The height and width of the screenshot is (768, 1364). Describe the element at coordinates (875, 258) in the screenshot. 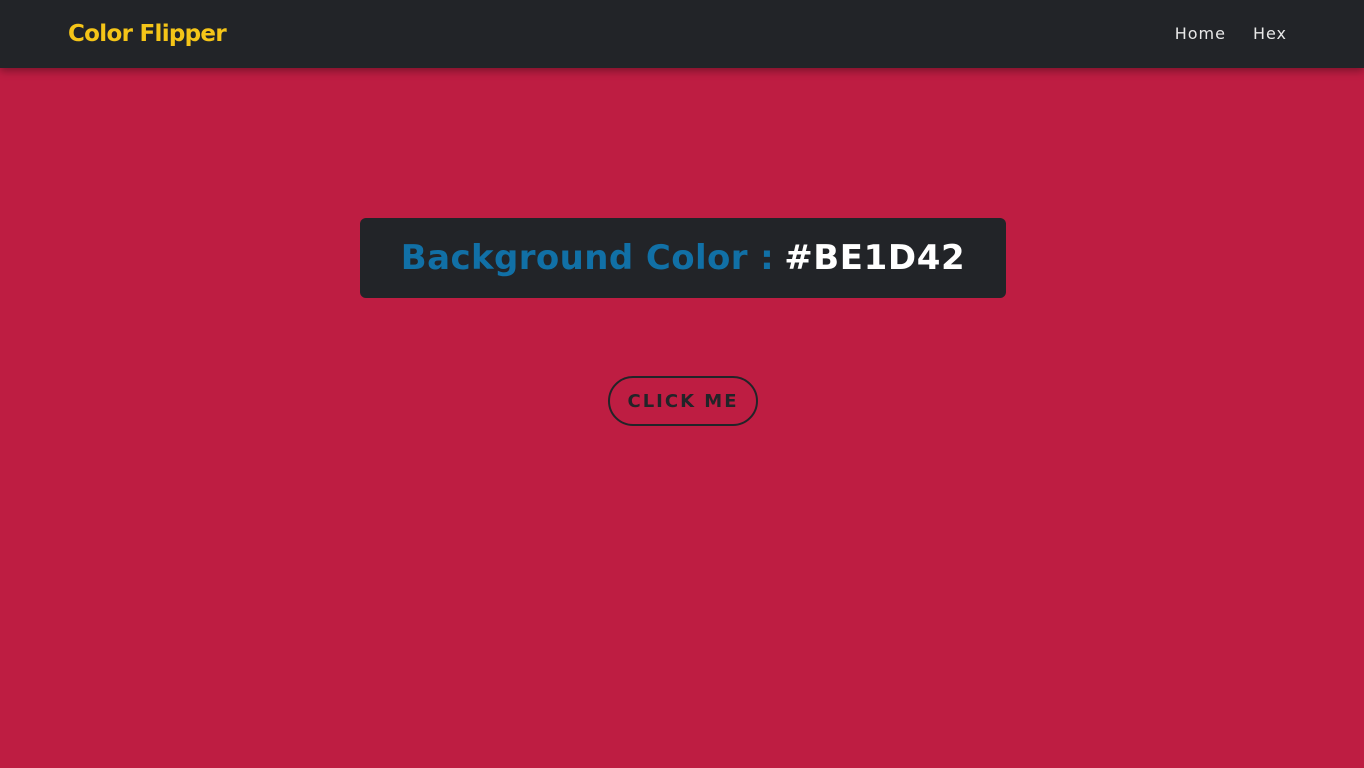

I see `color-value: #BE1D42` at that location.